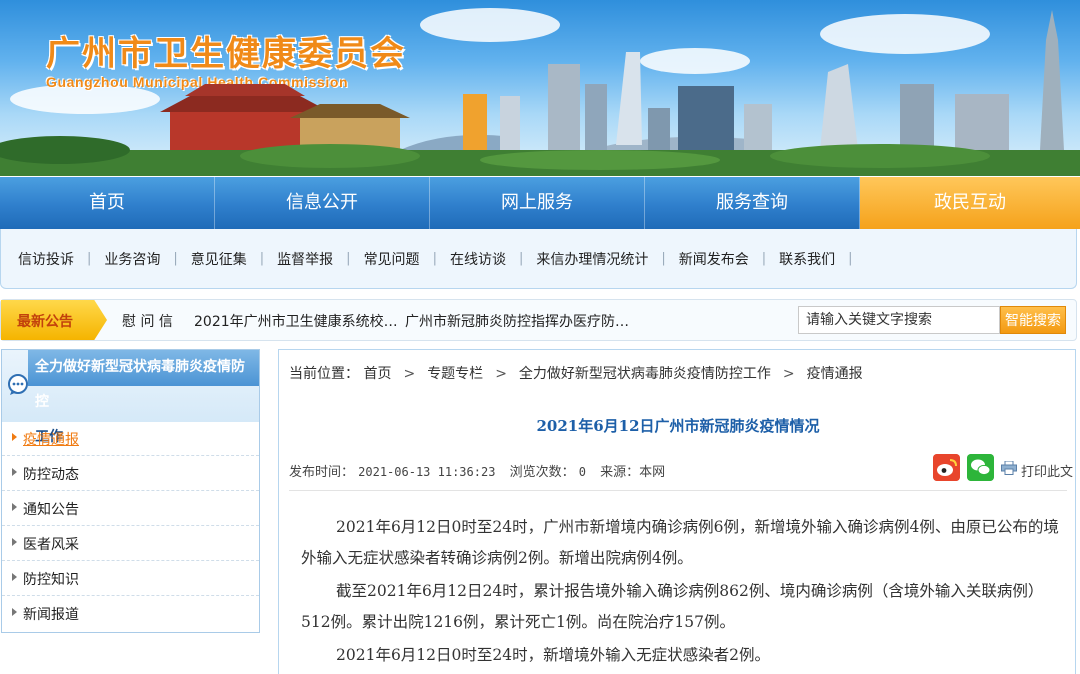 This screenshot has width=1080, height=674. What do you see at coordinates (130, 543) in the screenshot?
I see `sidebar-item-medical-staff: 医者风采` at bounding box center [130, 543].